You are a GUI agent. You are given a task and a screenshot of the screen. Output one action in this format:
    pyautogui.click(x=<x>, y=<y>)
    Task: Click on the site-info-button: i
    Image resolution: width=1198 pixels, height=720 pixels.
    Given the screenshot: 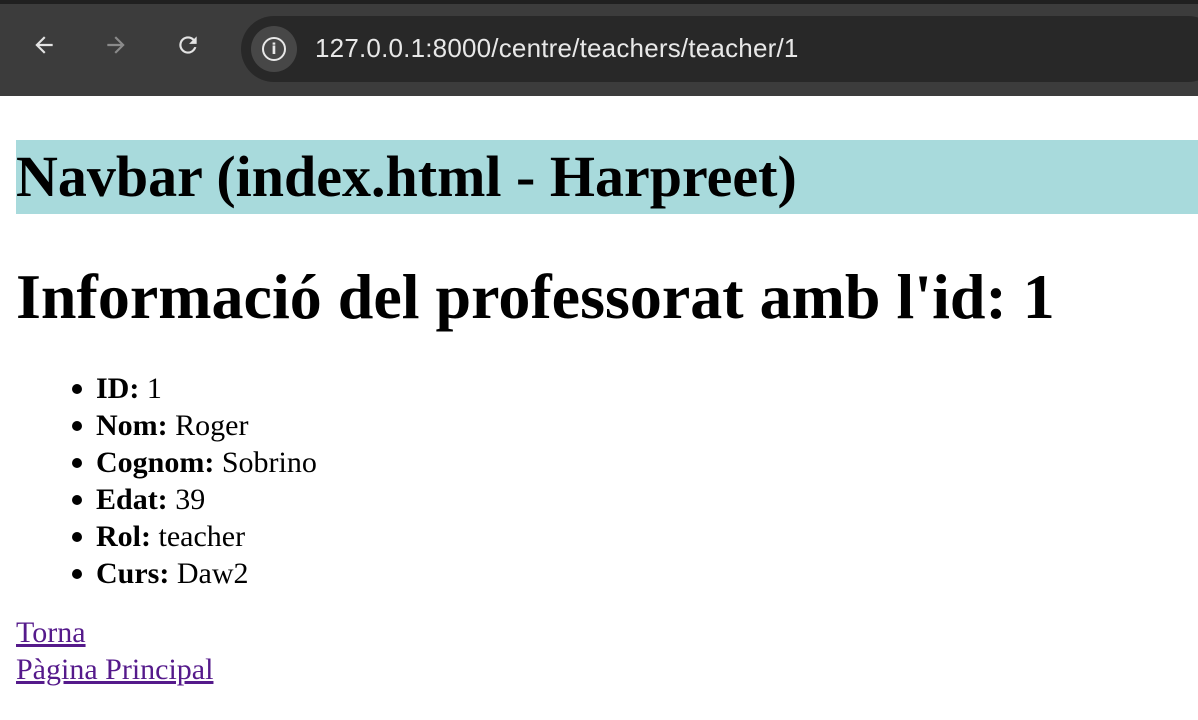 What is the action you would take?
    pyautogui.click(x=274, y=49)
    